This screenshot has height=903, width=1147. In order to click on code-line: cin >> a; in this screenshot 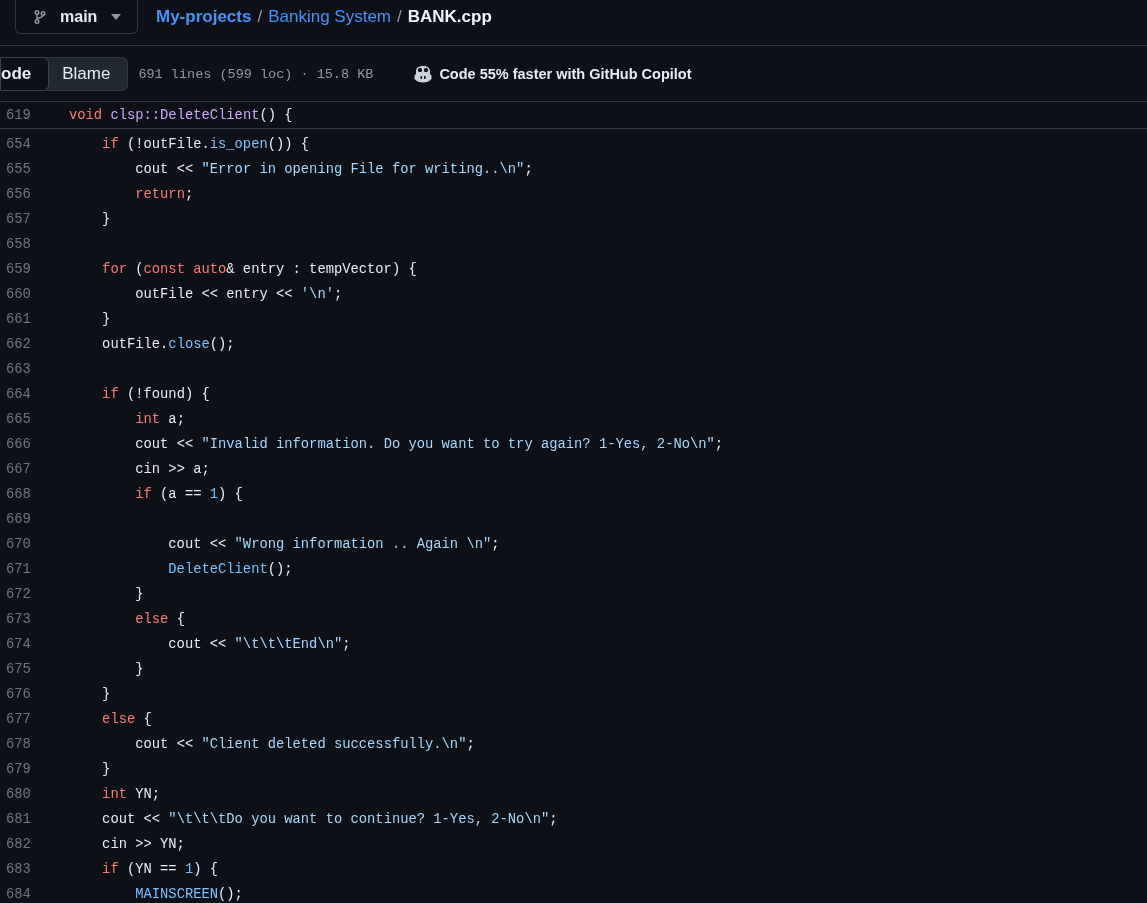, I will do `click(172, 469)`.